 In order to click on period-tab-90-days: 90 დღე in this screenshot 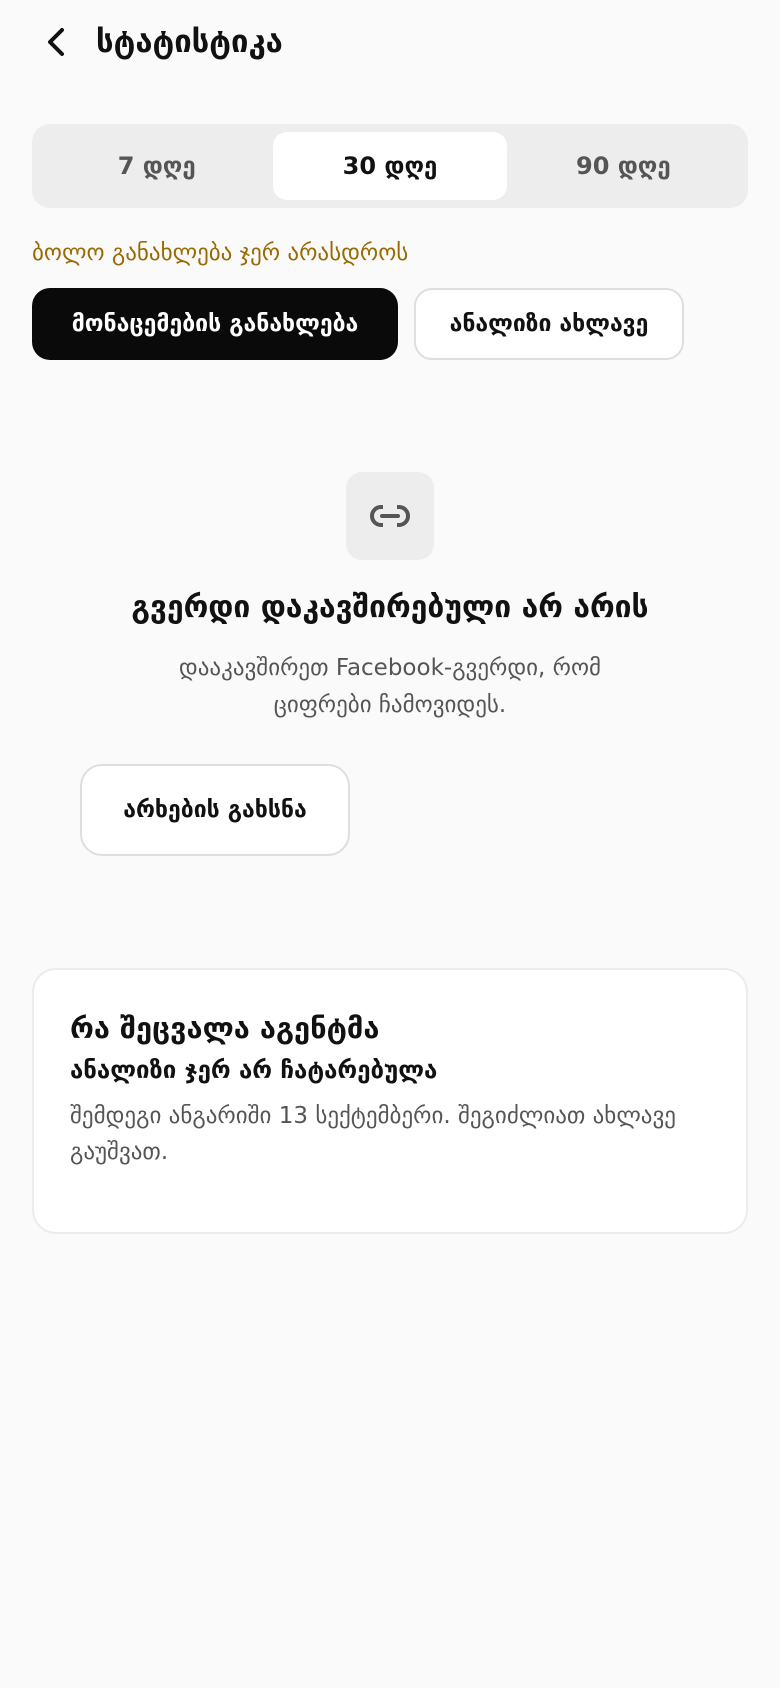, I will do `click(623, 166)`.